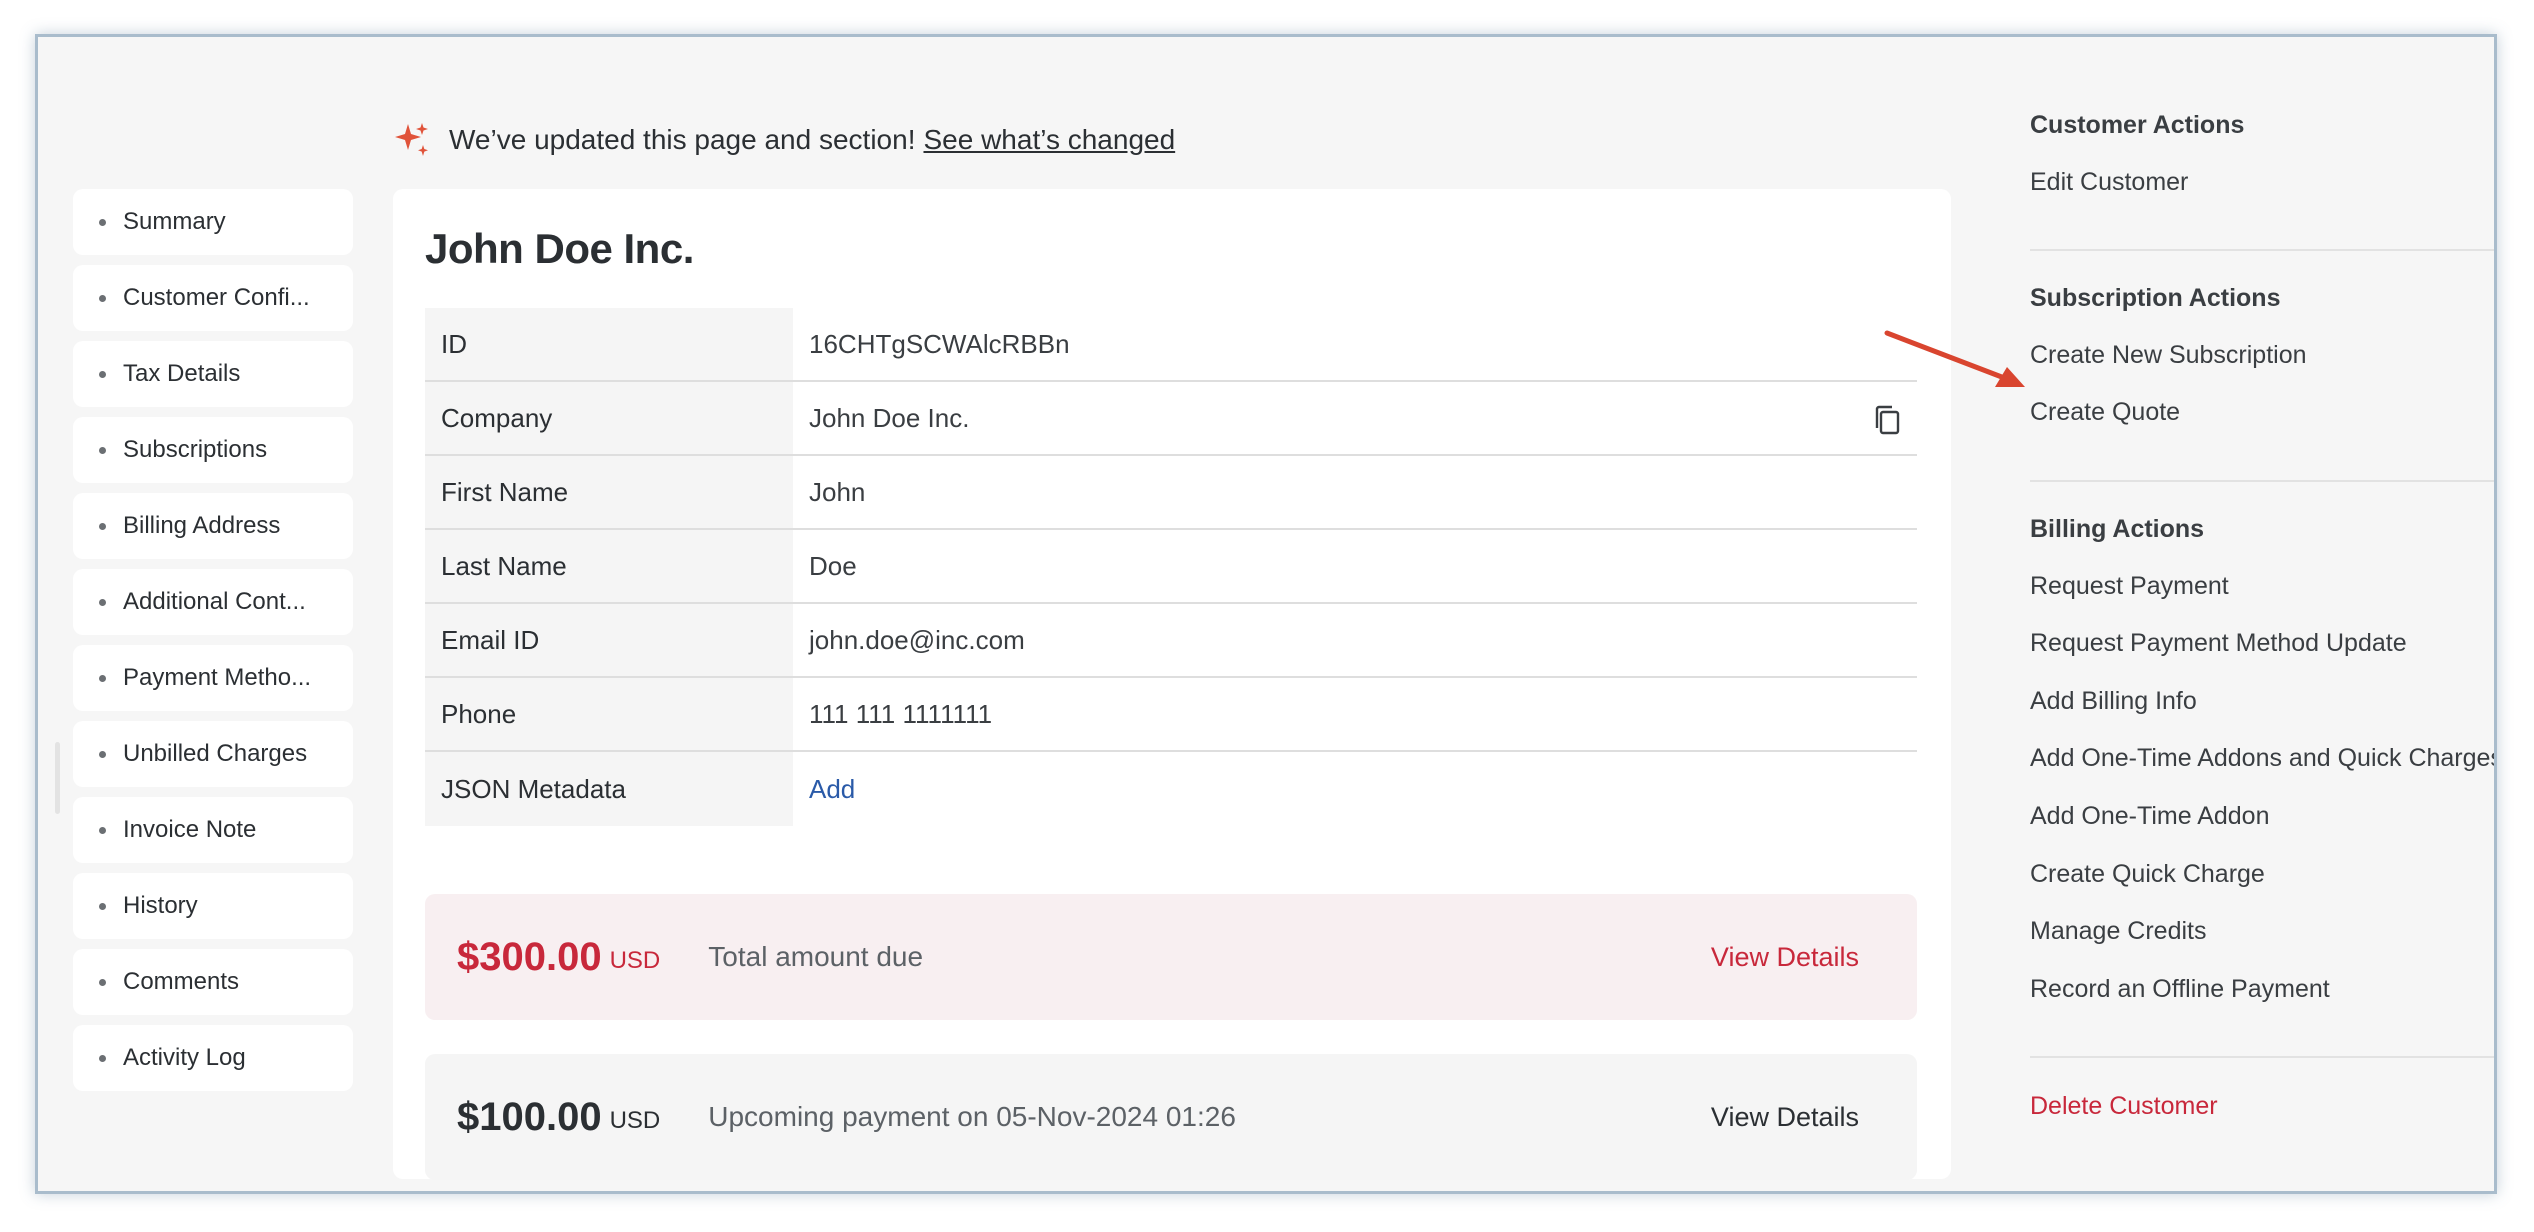 The image size is (2534, 1232). Describe the element at coordinates (213, 982) in the screenshot. I see `nav-item-comments: Comments` at that location.